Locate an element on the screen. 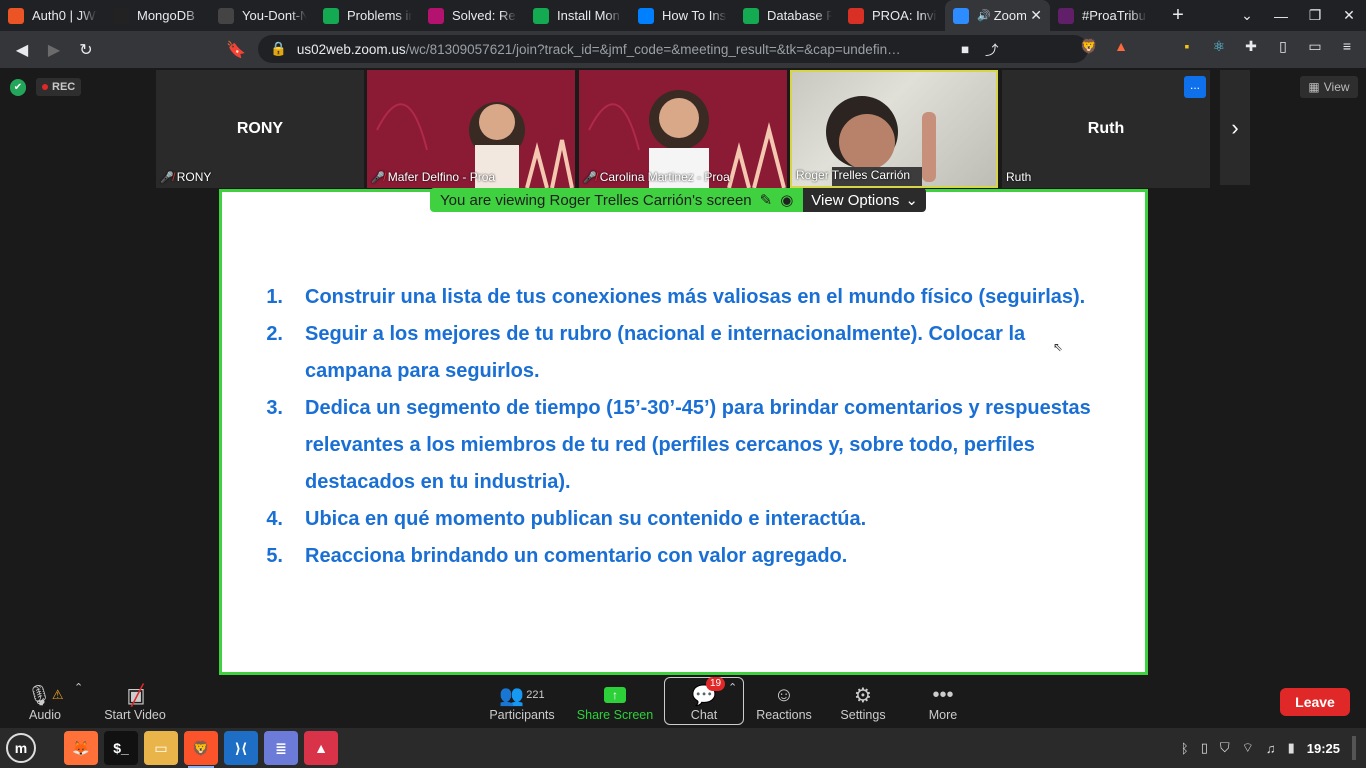  battery-icon: ▮ is located at coordinates (1291, 748).